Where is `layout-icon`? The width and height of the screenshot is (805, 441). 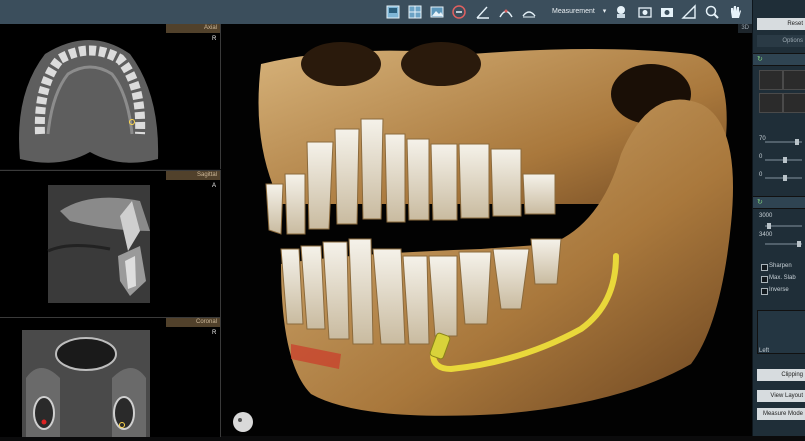 layout-icon is located at coordinates (393, 12).